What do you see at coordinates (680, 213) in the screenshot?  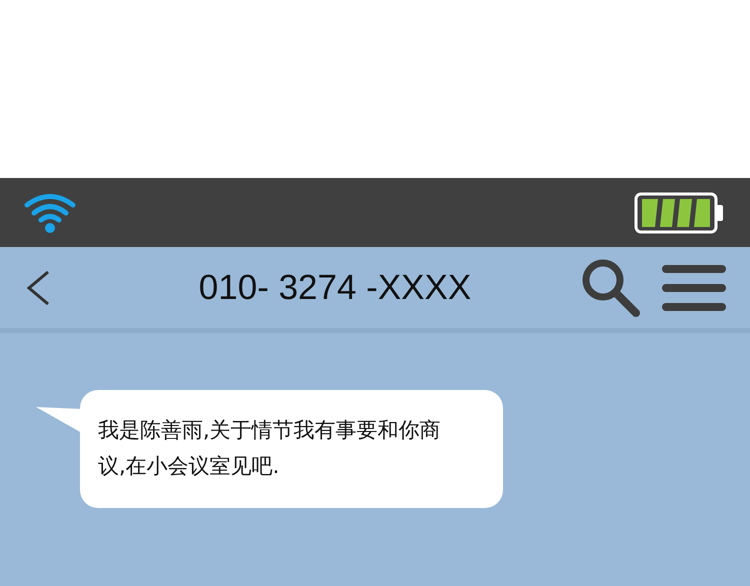 I see `battery-icon` at bounding box center [680, 213].